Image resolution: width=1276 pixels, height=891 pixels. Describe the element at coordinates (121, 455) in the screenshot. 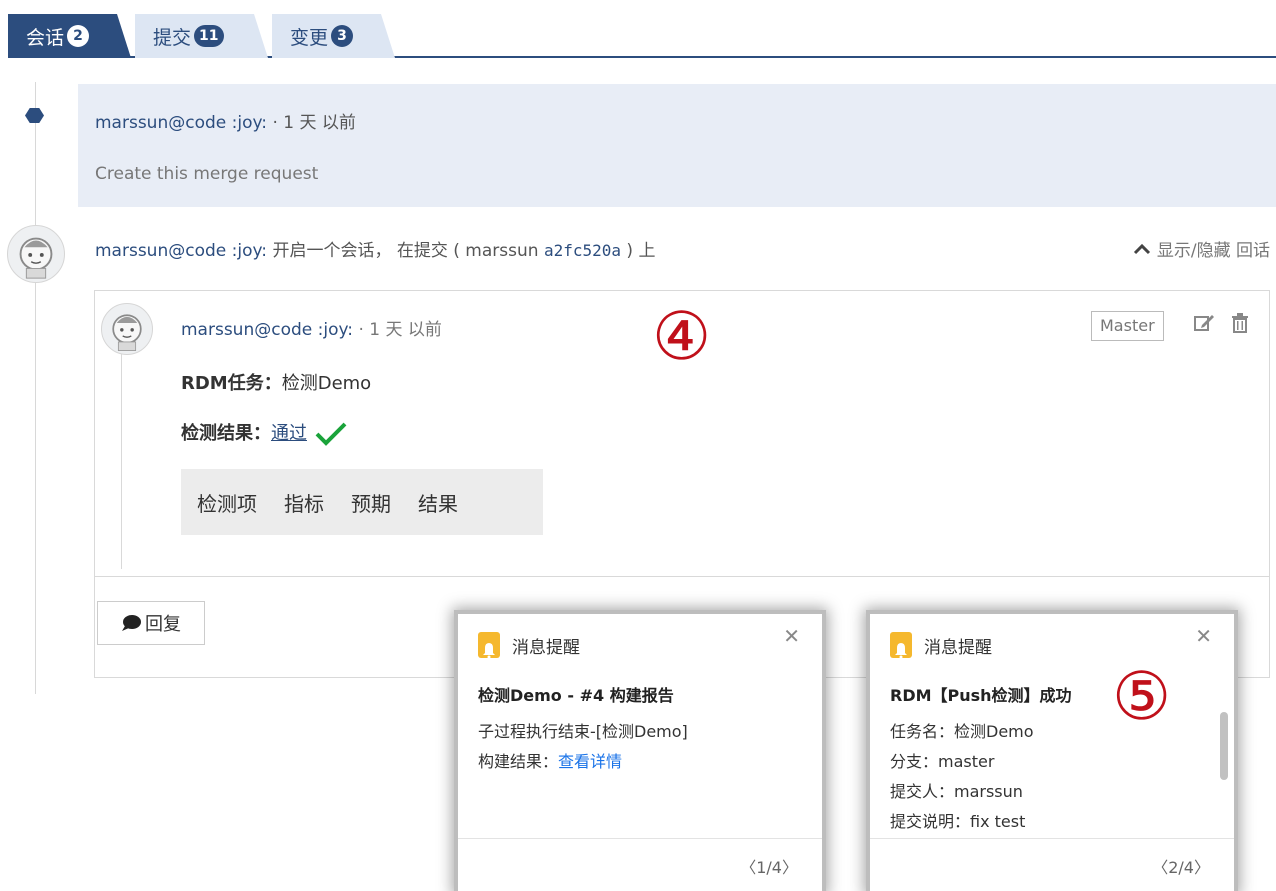

I see `thread-line` at that location.